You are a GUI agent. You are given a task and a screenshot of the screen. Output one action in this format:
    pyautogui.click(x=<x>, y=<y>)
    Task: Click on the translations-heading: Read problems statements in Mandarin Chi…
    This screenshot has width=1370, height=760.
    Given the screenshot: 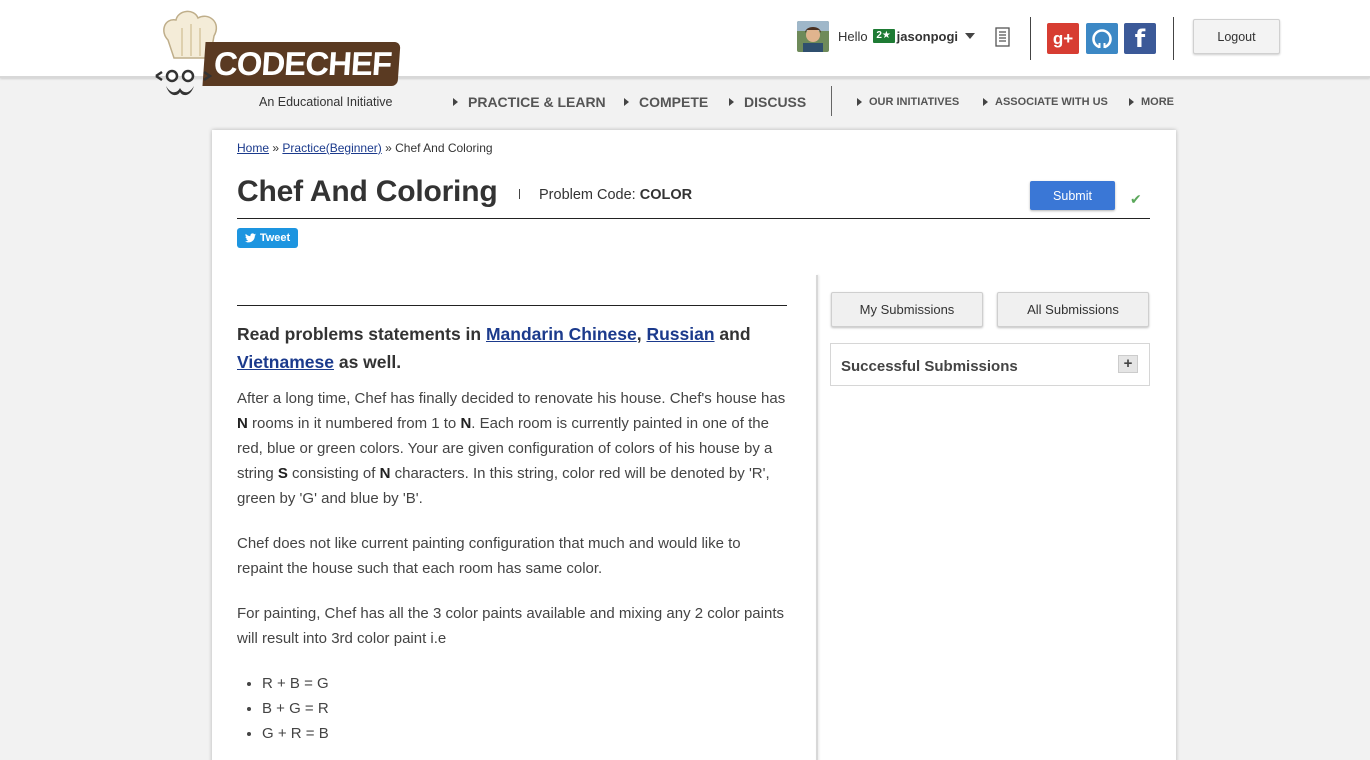 What is the action you would take?
    pyautogui.click(x=512, y=348)
    